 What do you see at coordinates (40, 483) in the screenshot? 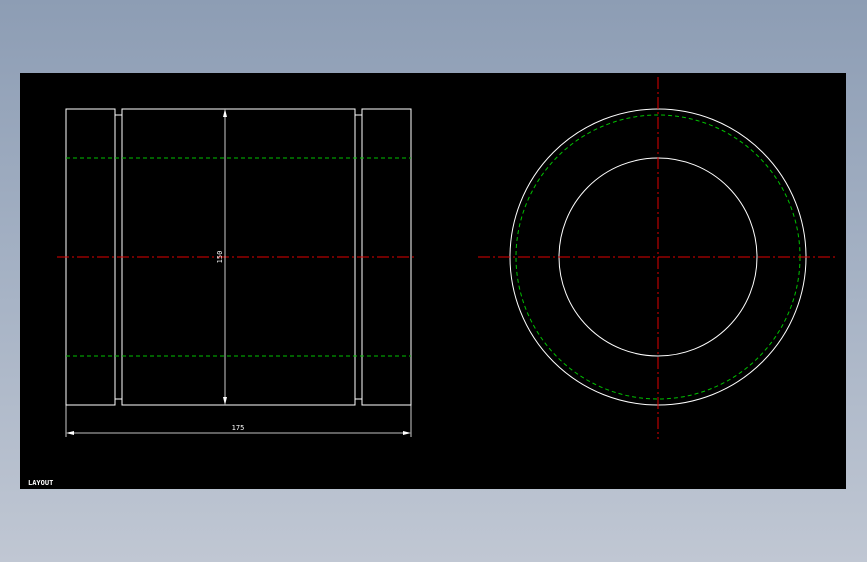
I see `layout-tab-label: LAYOUT` at bounding box center [40, 483].